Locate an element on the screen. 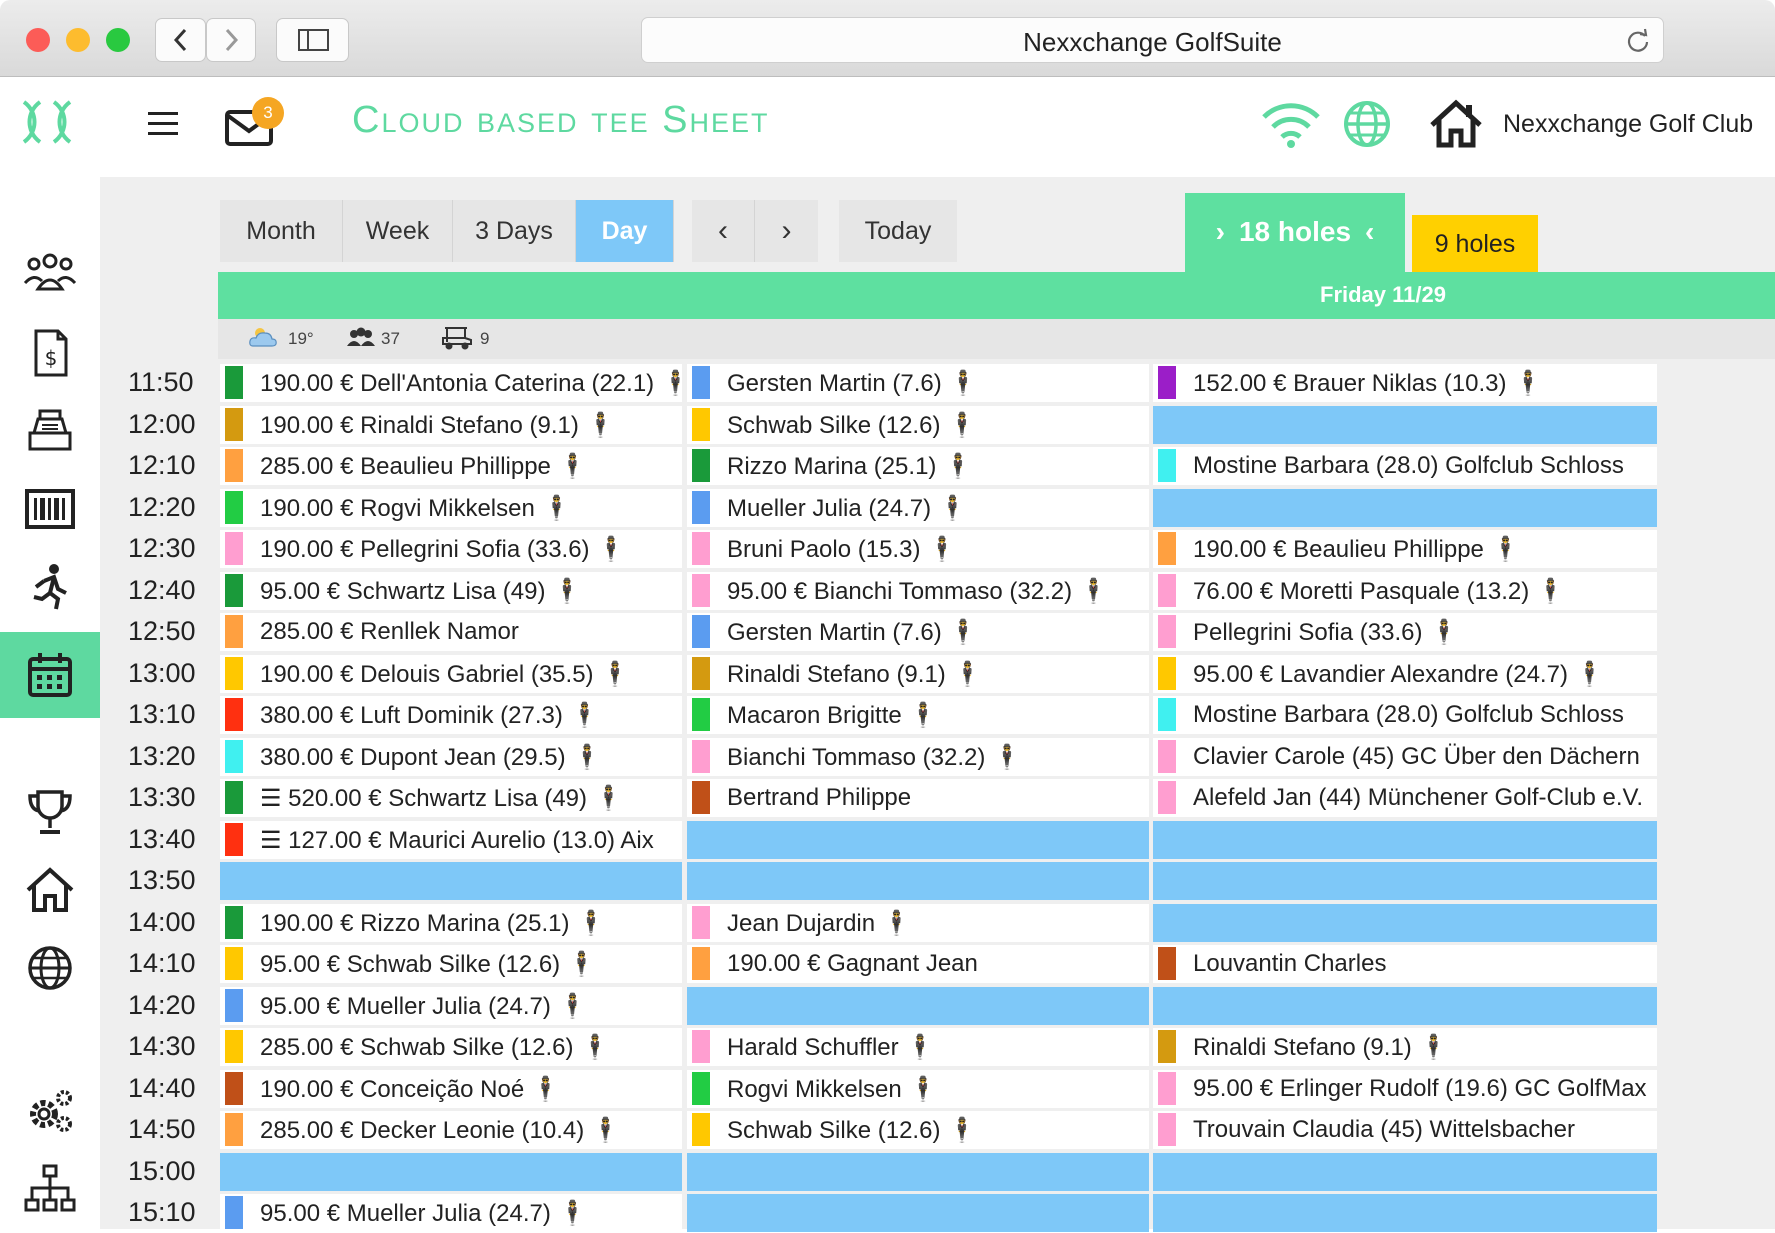 This screenshot has height=1233, width=1775. globe-icon is located at coordinates (1367, 124).